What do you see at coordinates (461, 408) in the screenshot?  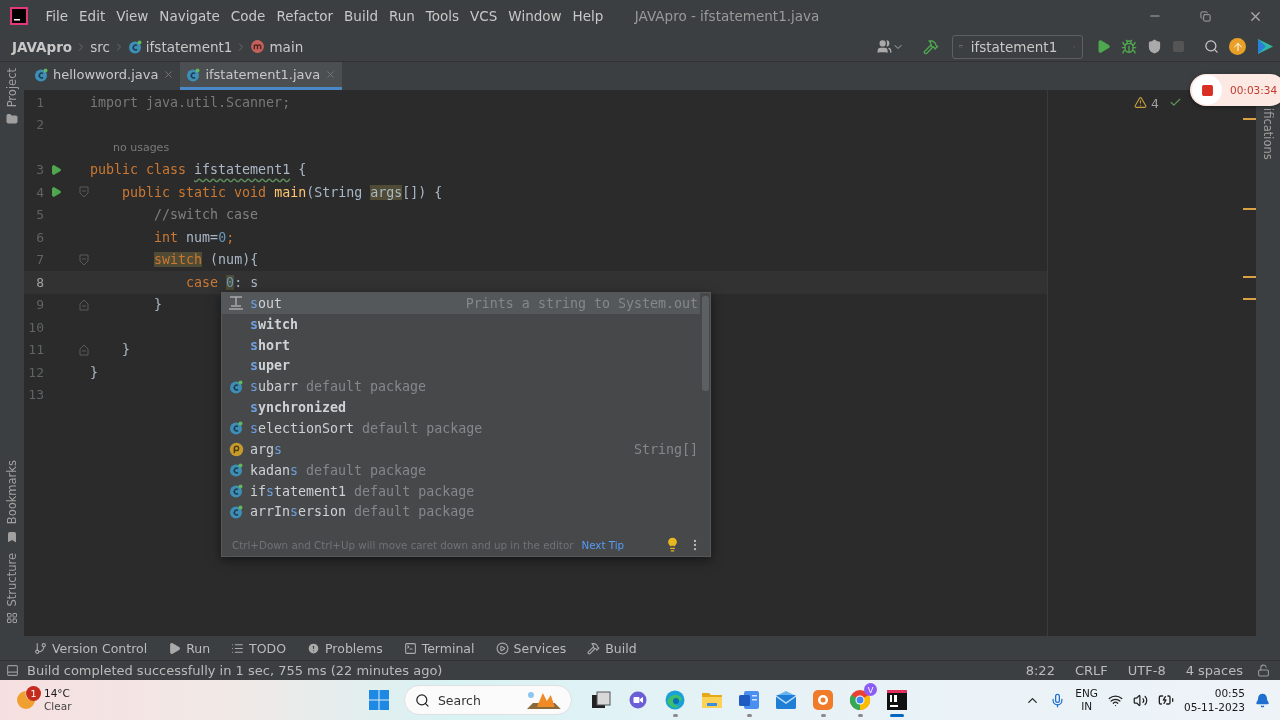 I see `completion-item: synchronized` at bounding box center [461, 408].